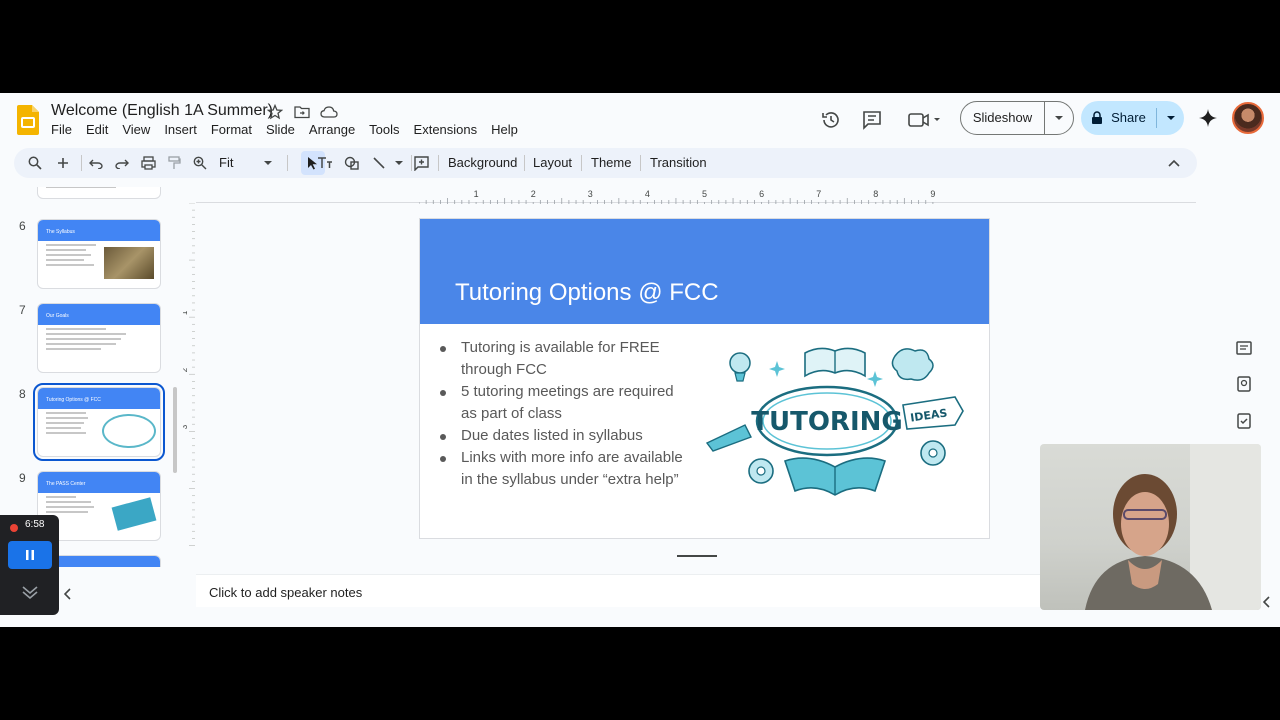  I want to click on zoom-select: Fit, so click(226, 162).